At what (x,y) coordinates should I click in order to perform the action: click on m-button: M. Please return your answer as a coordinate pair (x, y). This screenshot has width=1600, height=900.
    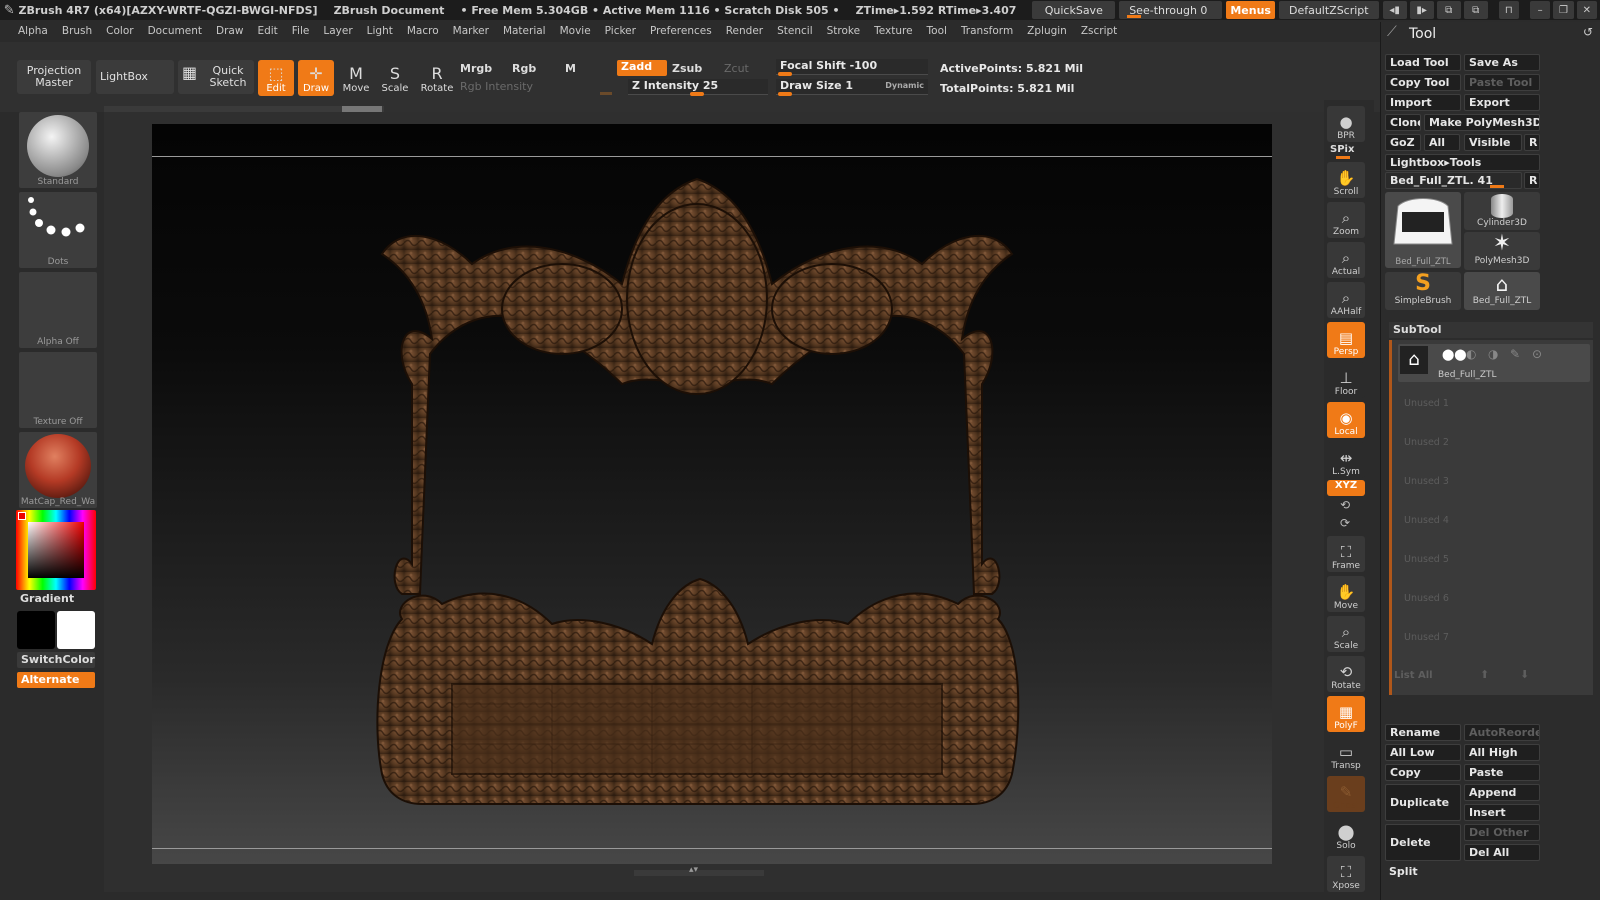
    Looking at the image, I should click on (570, 68).